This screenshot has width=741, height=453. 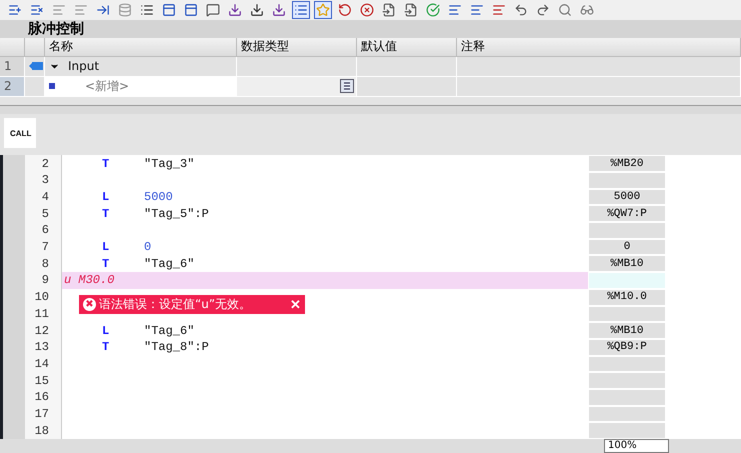 What do you see at coordinates (12, 66) in the screenshot?
I see `row-number: 1` at bounding box center [12, 66].